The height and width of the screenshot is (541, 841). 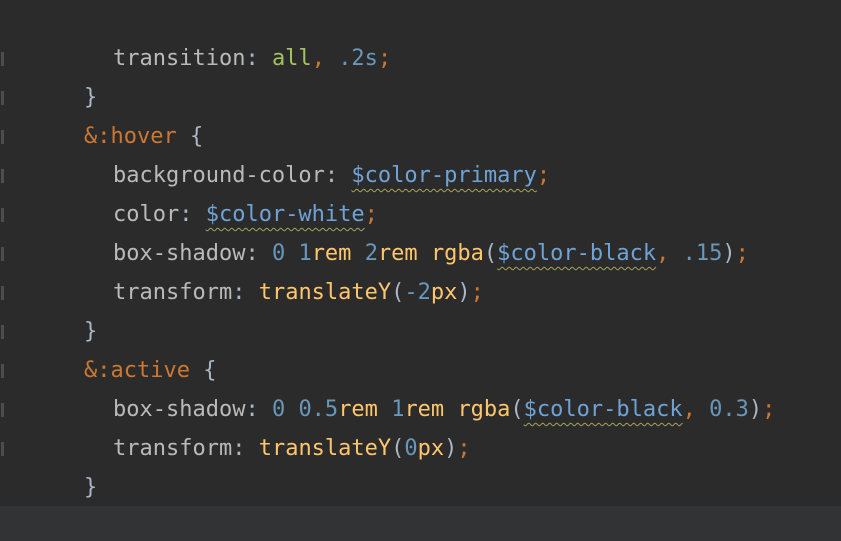 What do you see at coordinates (358, 58) in the screenshot?
I see `number: .2s` at bounding box center [358, 58].